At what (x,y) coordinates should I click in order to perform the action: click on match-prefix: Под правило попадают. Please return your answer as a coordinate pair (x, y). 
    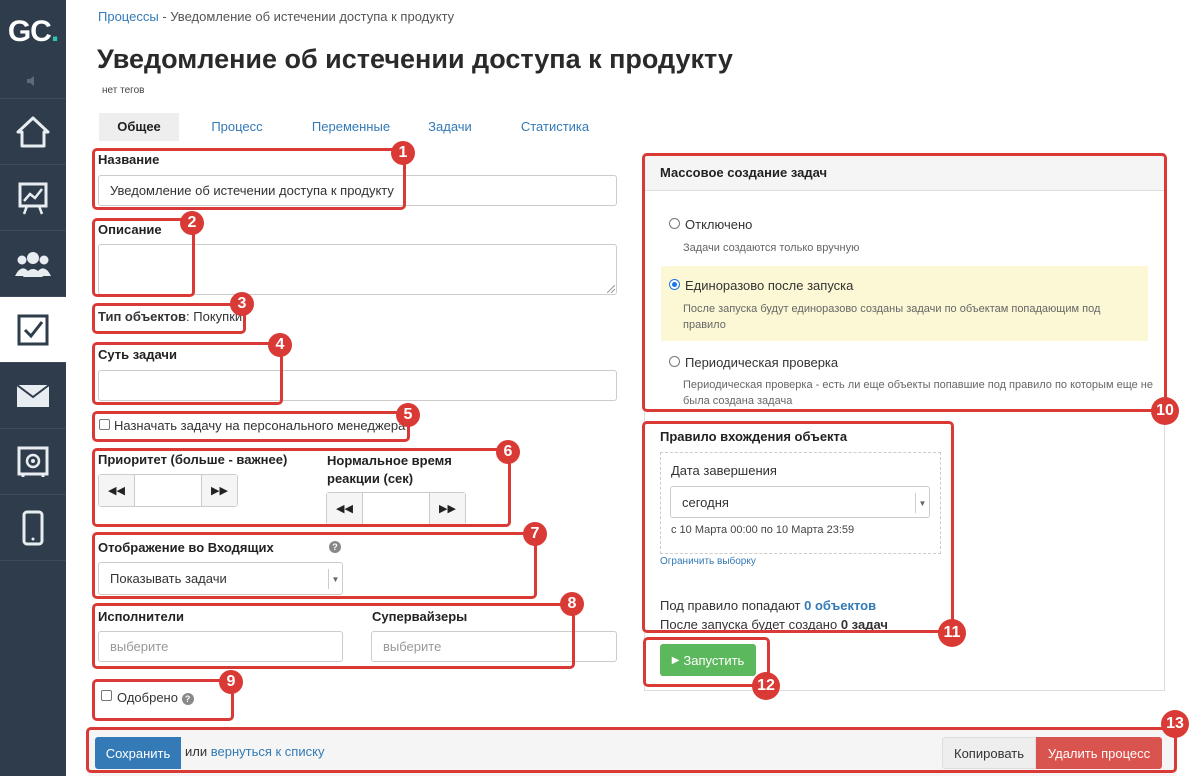
    Looking at the image, I should click on (730, 605).